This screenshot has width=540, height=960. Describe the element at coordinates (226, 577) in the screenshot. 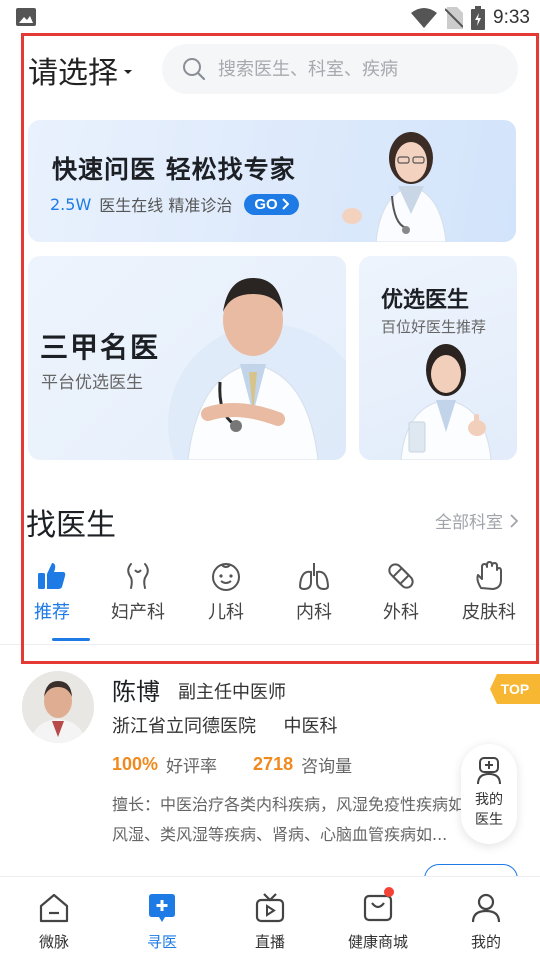

I see `baby-face-icon` at that location.